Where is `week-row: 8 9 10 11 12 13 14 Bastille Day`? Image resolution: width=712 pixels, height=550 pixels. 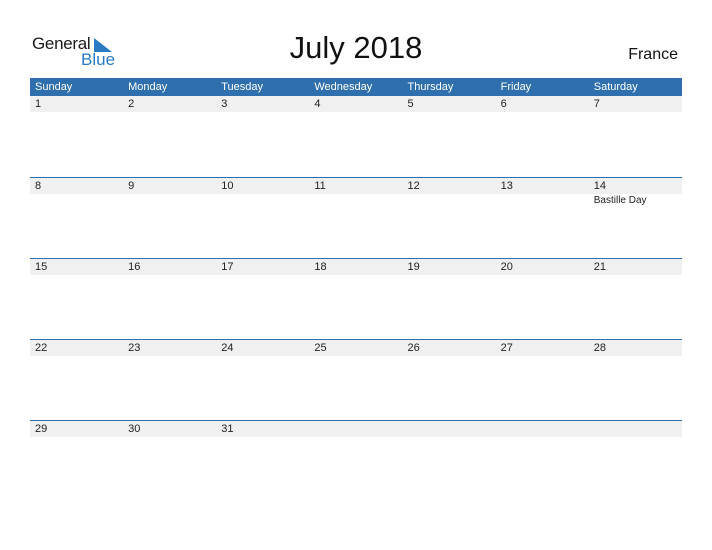 week-row: 8 9 10 11 12 13 14 Bastille Day is located at coordinates (356, 217).